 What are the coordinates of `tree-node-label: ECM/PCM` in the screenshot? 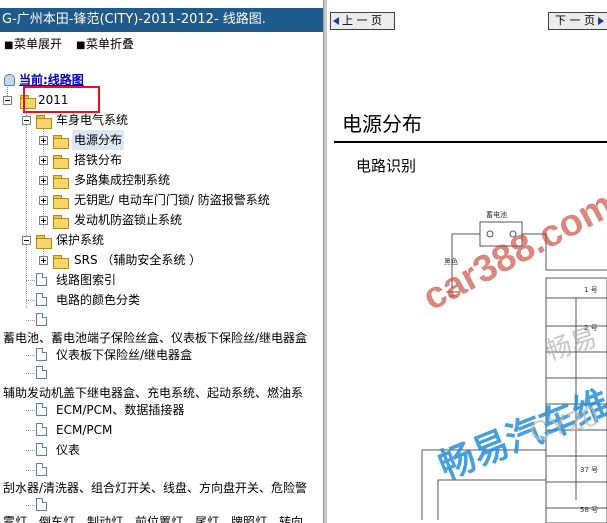 It's located at (84, 430).